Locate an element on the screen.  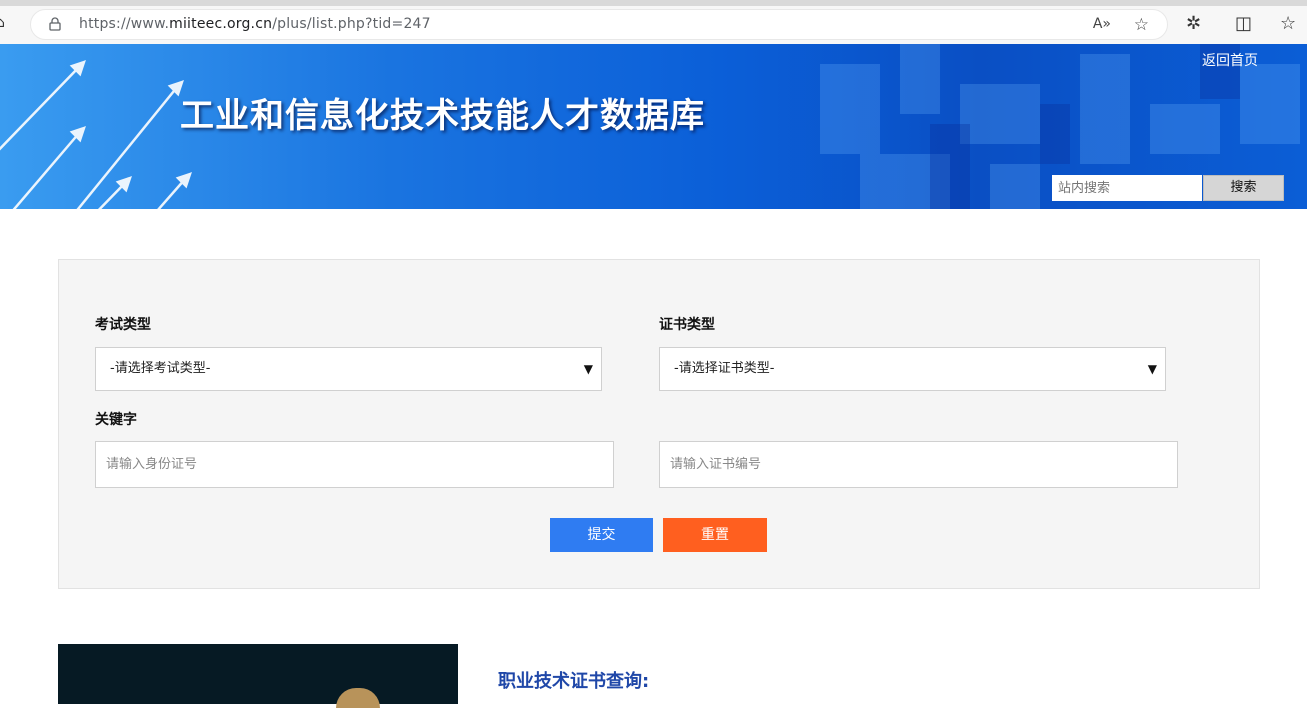
id-number-input: 请输入身份证号 is located at coordinates (354, 464).